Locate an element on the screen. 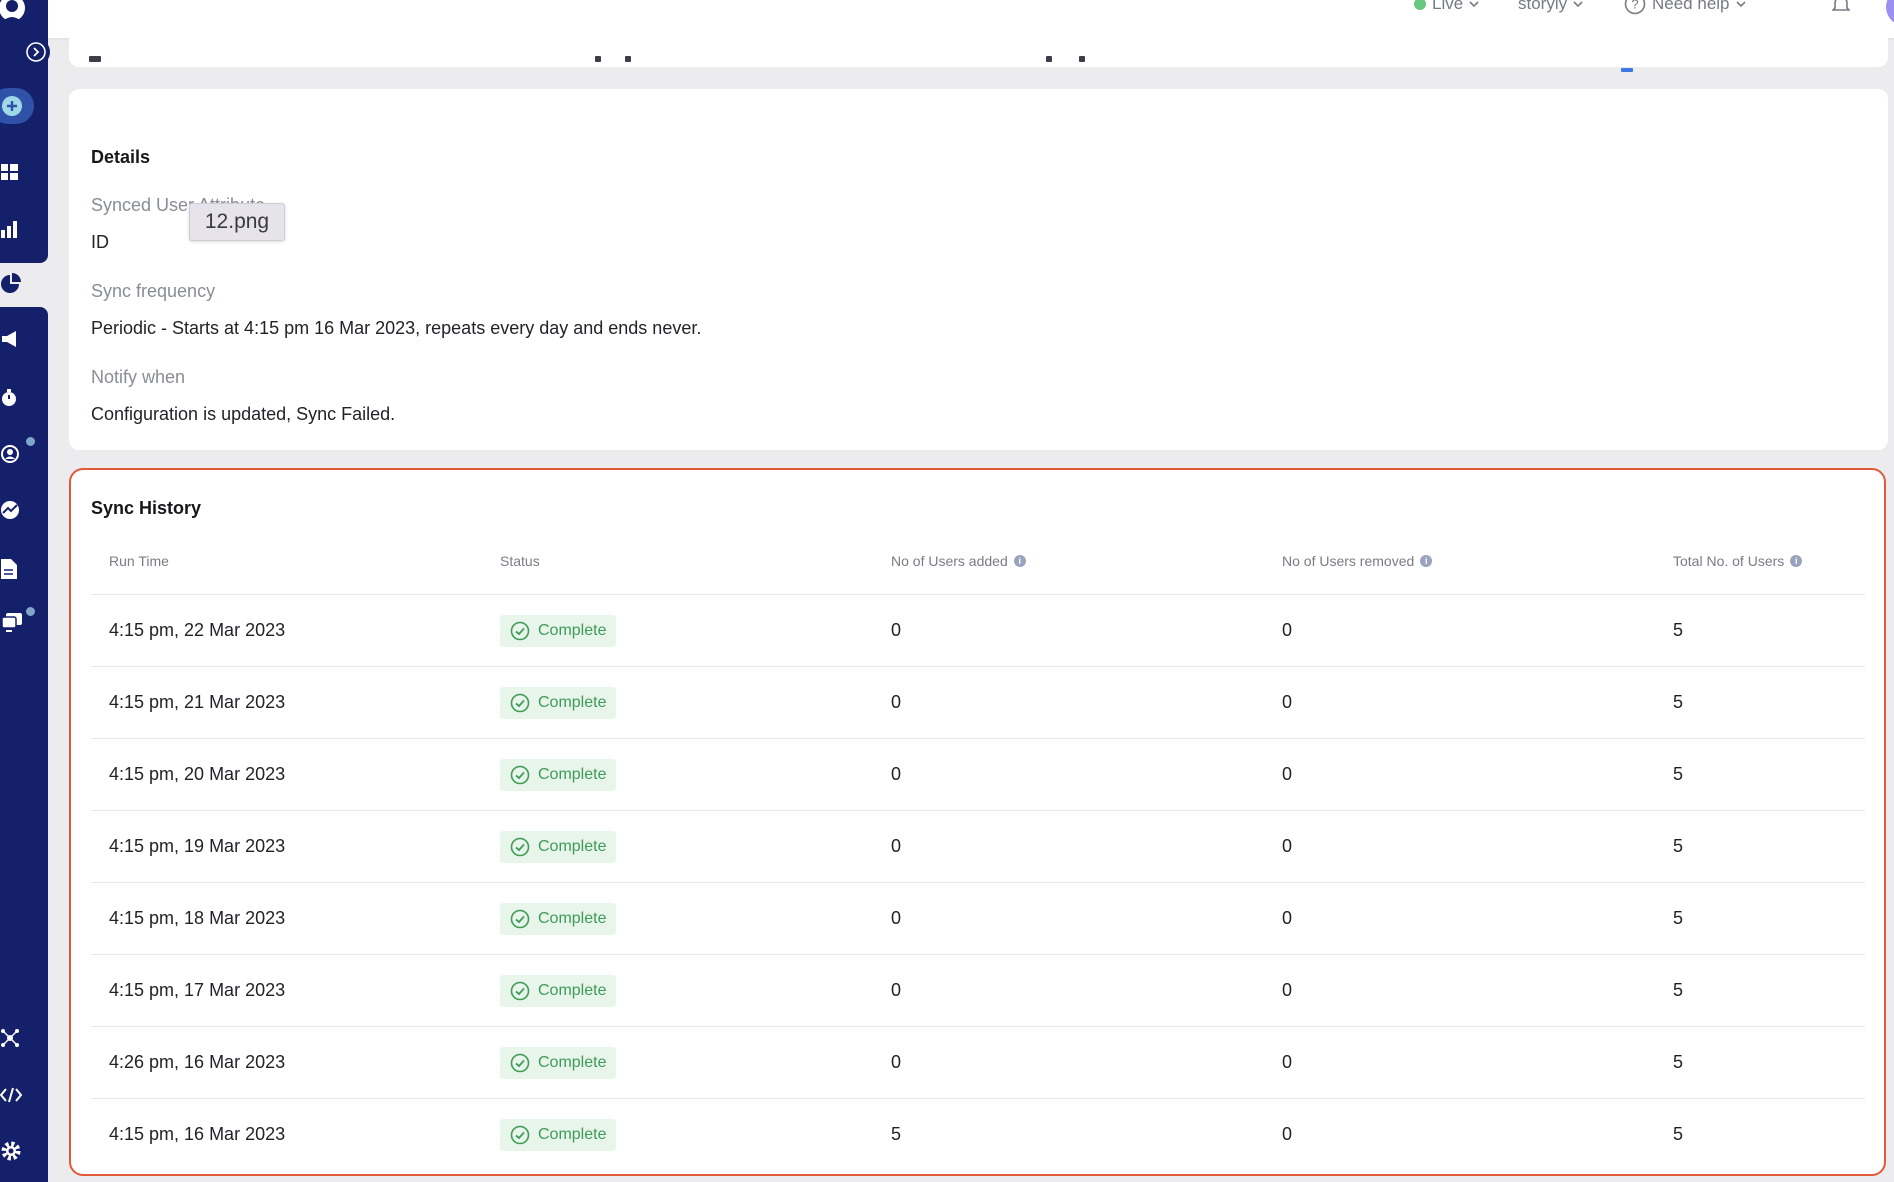 The height and width of the screenshot is (1182, 1894). table-row: 4:15 pm, 16 Mar 2023 Complete 5 0 5 is located at coordinates (978, 1134).